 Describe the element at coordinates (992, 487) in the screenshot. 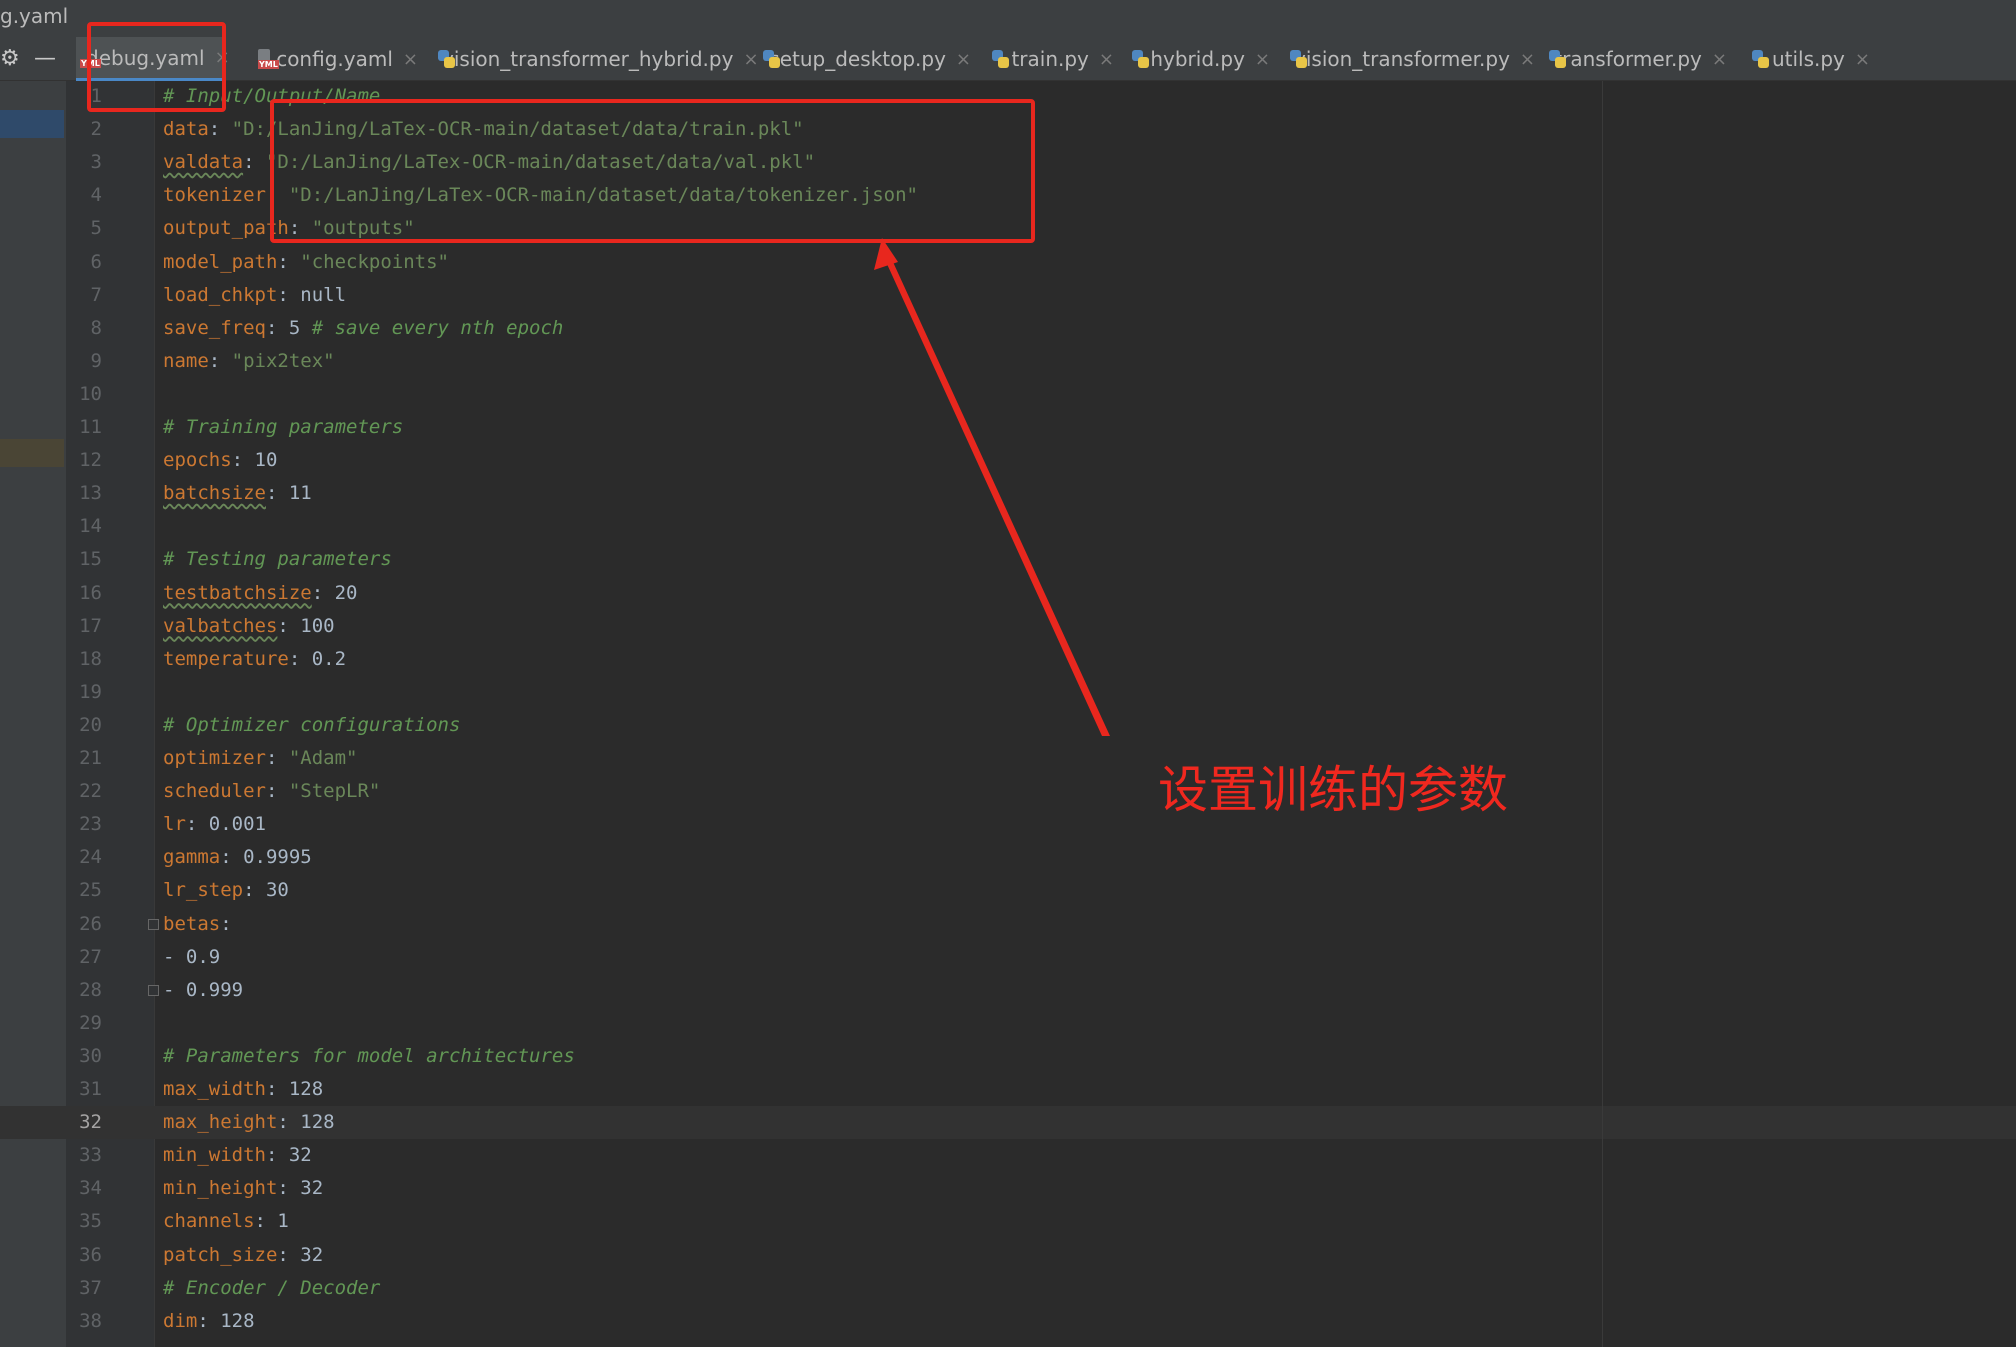

I see `annotation-arrow` at that location.